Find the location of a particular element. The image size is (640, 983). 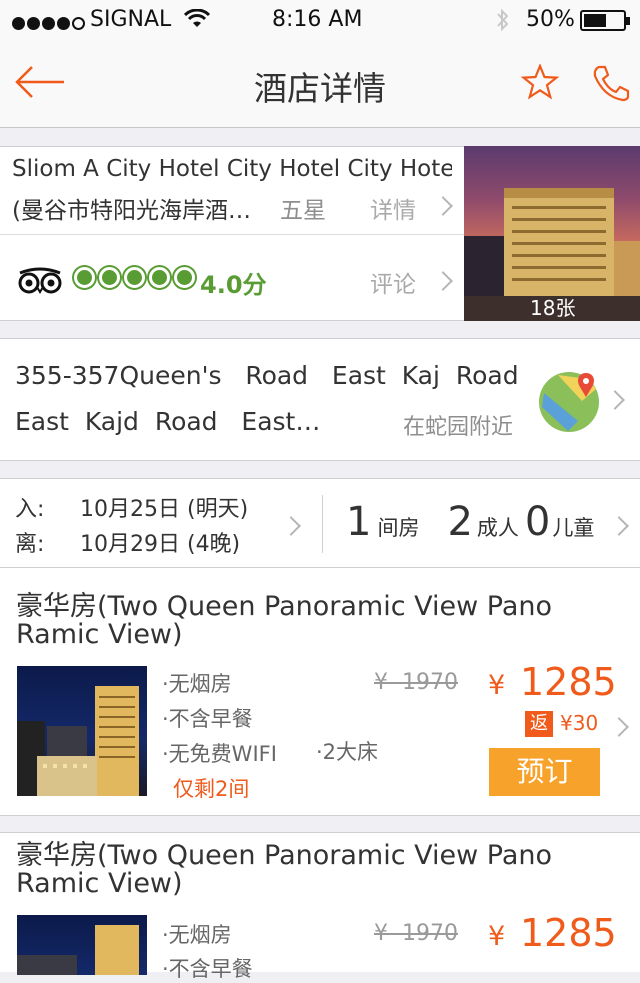

tripadvisor-owl-icon is located at coordinates (40, 280).